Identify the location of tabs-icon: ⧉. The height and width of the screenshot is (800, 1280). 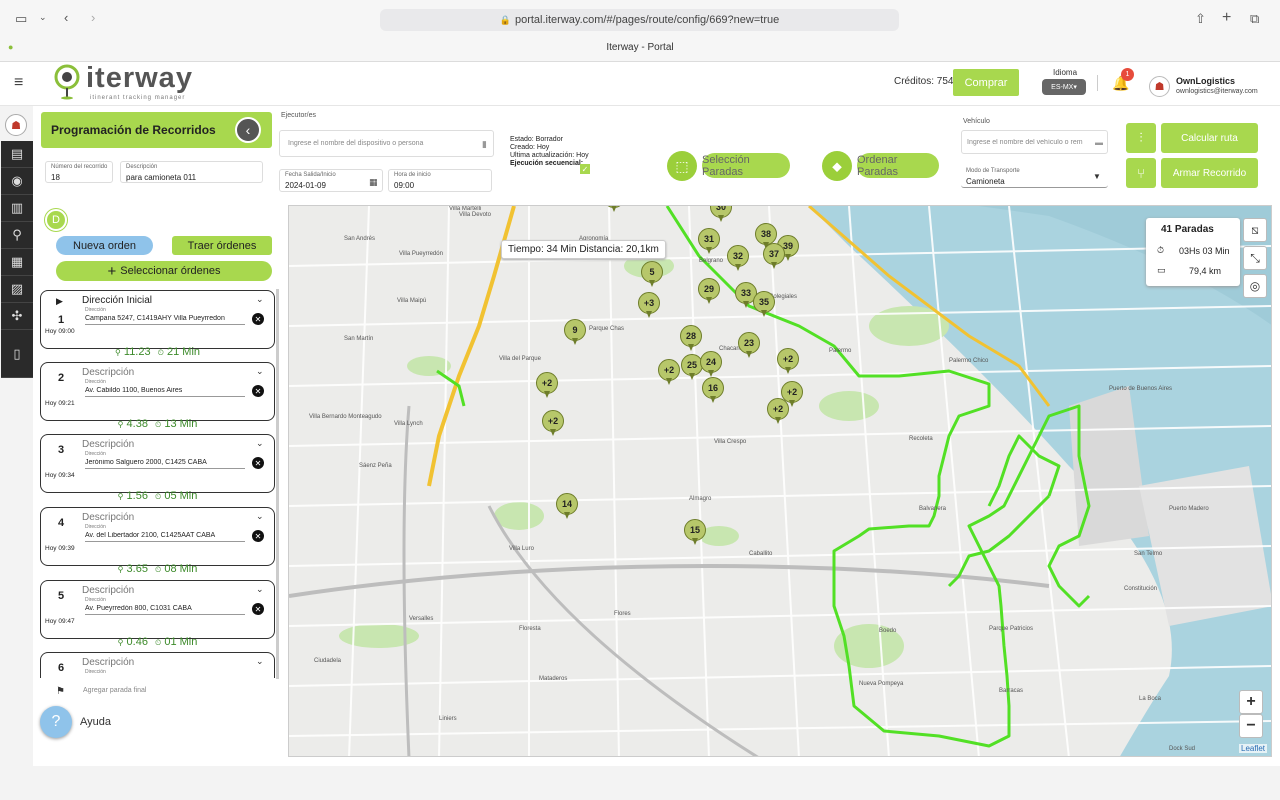
(1254, 18).